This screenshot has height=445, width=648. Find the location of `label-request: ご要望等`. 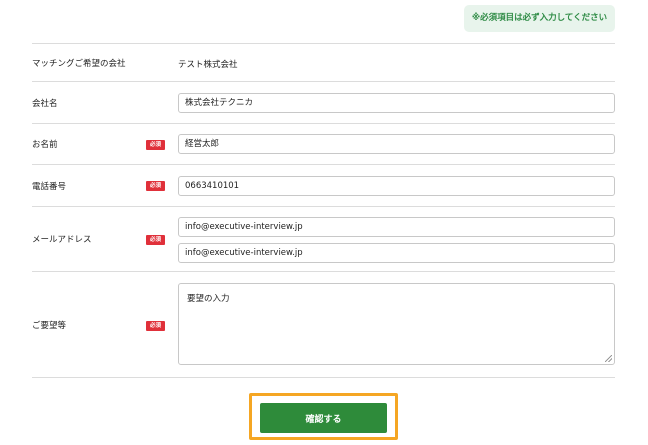

label-request: ご要望等 is located at coordinates (49, 325).